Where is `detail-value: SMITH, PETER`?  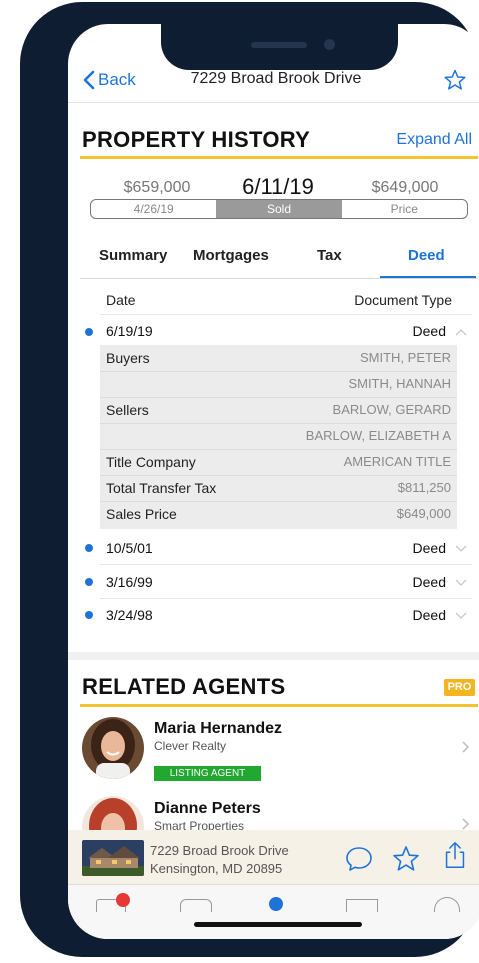
detail-value: SMITH, PETER is located at coordinates (405, 357).